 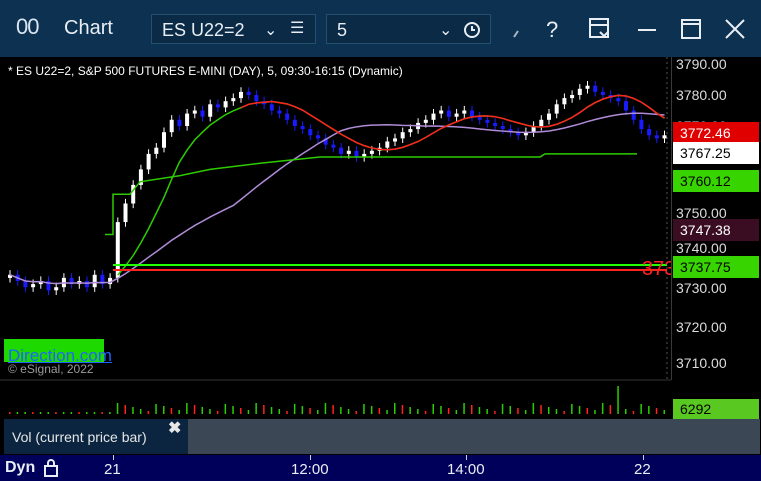 What do you see at coordinates (297, 28) in the screenshot?
I see `list-icon: ☰` at bounding box center [297, 28].